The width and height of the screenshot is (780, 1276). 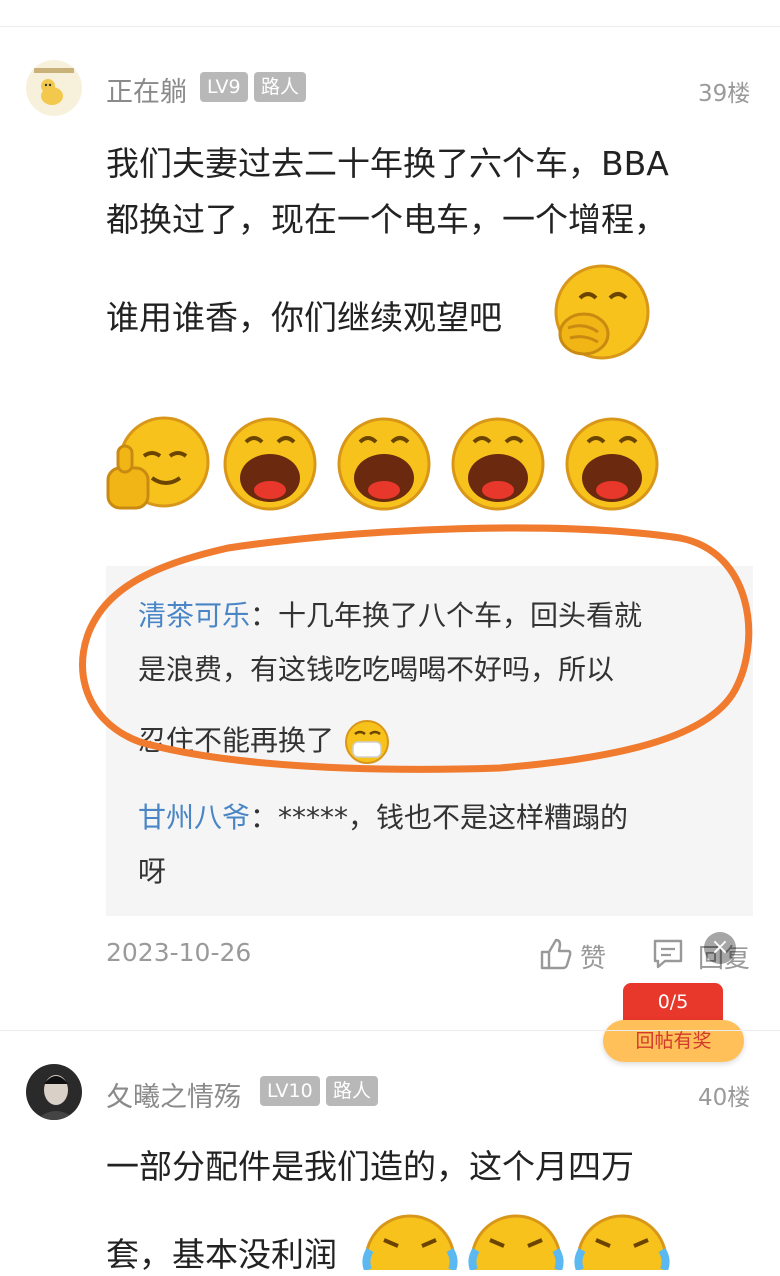 What do you see at coordinates (593, 956) in the screenshot?
I see `like-button: 赞` at bounding box center [593, 956].